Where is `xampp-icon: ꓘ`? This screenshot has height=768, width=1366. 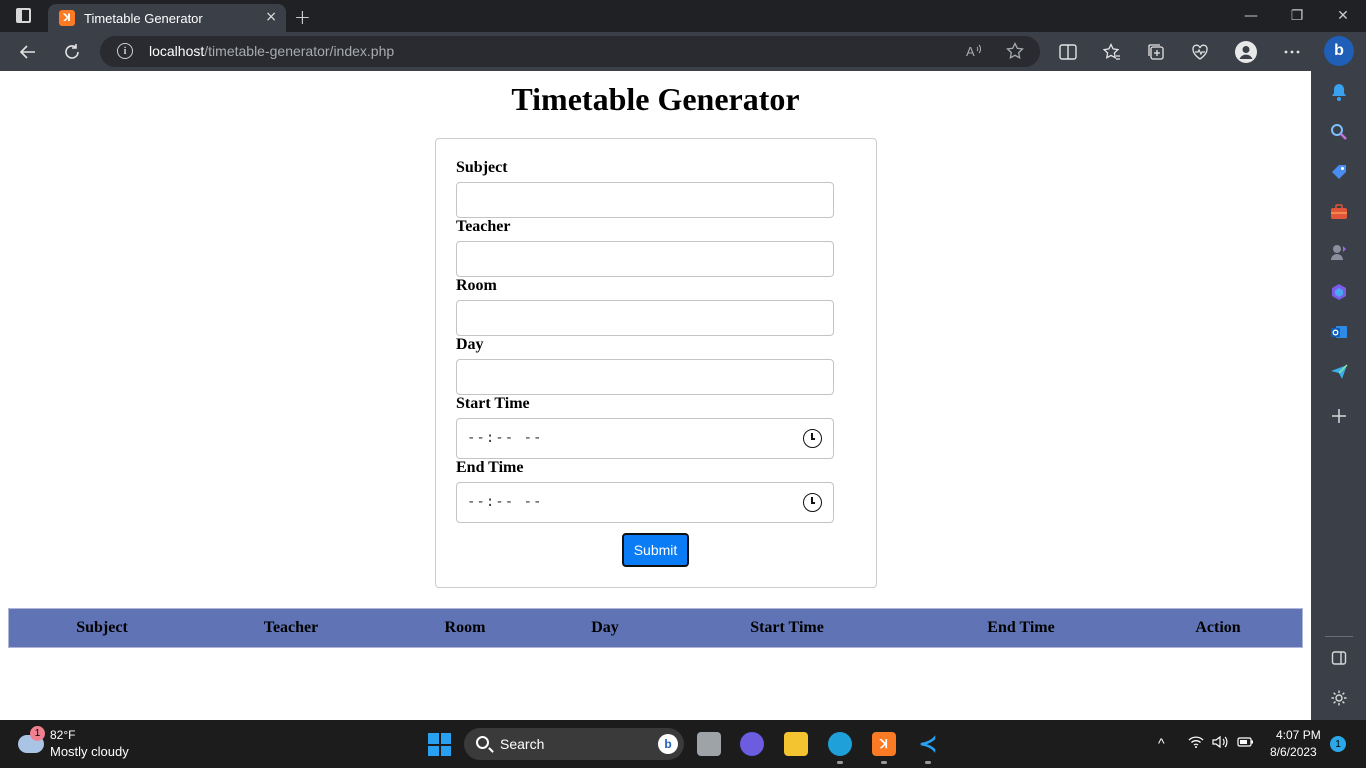 xampp-icon: ꓘ is located at coordinates (884, 744).